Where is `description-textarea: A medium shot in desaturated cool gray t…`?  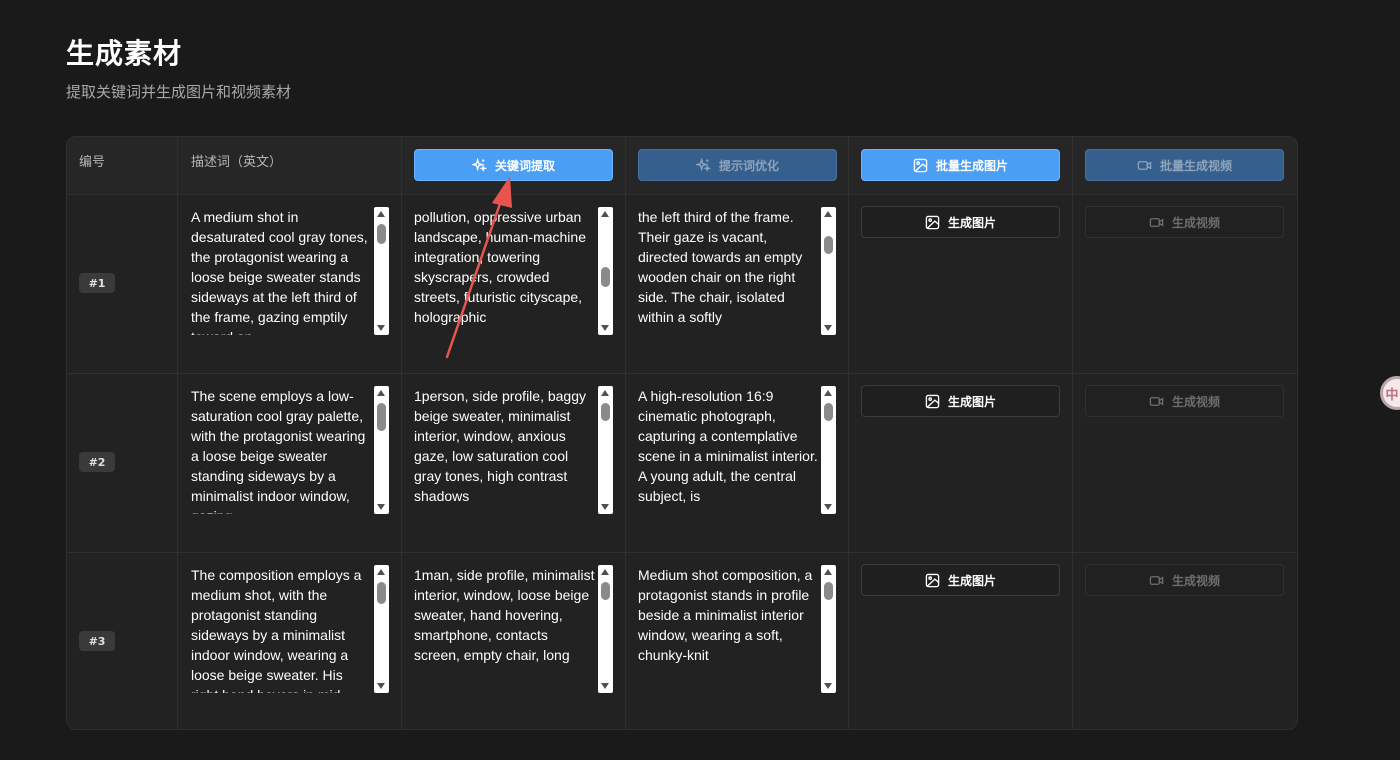 description-textarea: A medium shot in desaturated cool gray t… is located at coordinates (290, 271).